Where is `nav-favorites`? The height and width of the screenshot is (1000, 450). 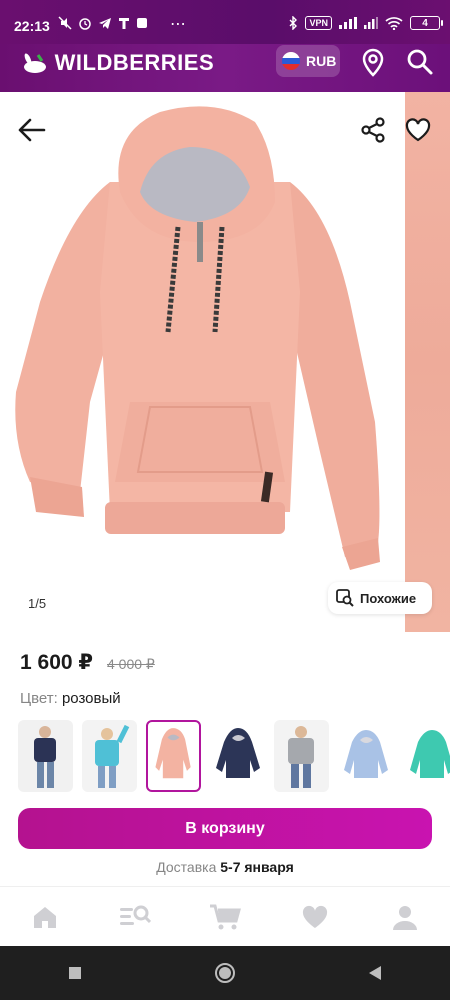 nav-favorites is located at coordinates (315, 917).